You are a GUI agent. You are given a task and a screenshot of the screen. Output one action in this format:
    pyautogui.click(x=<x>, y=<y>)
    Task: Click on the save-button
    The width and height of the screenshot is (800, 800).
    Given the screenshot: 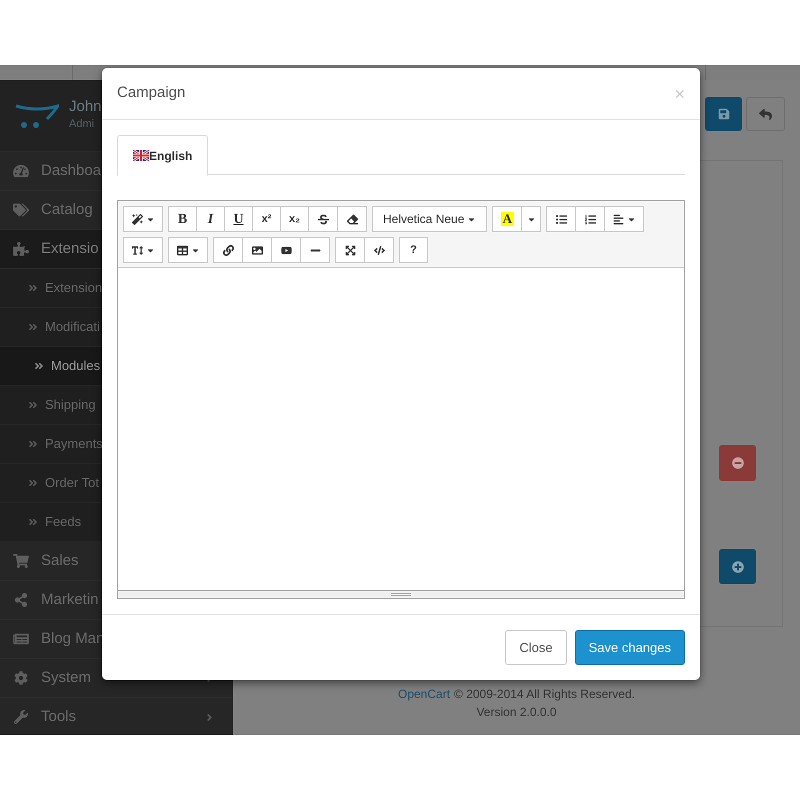 What is the action you would take?
    pyautogui.click(x=723, y=114)
    